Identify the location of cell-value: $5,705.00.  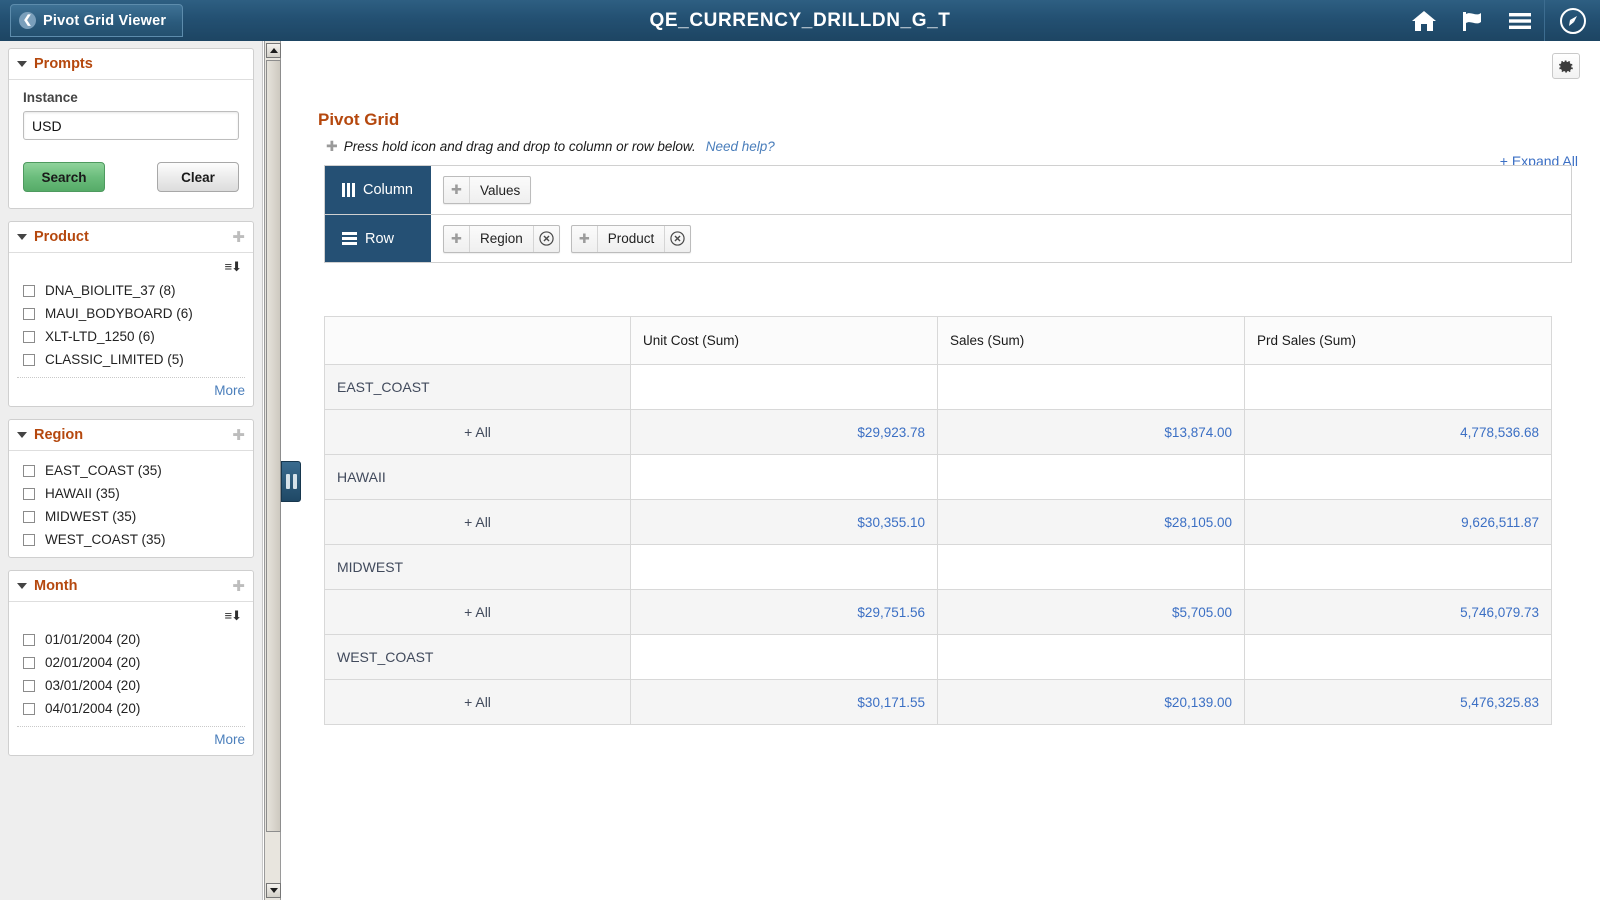
(1091, 612).